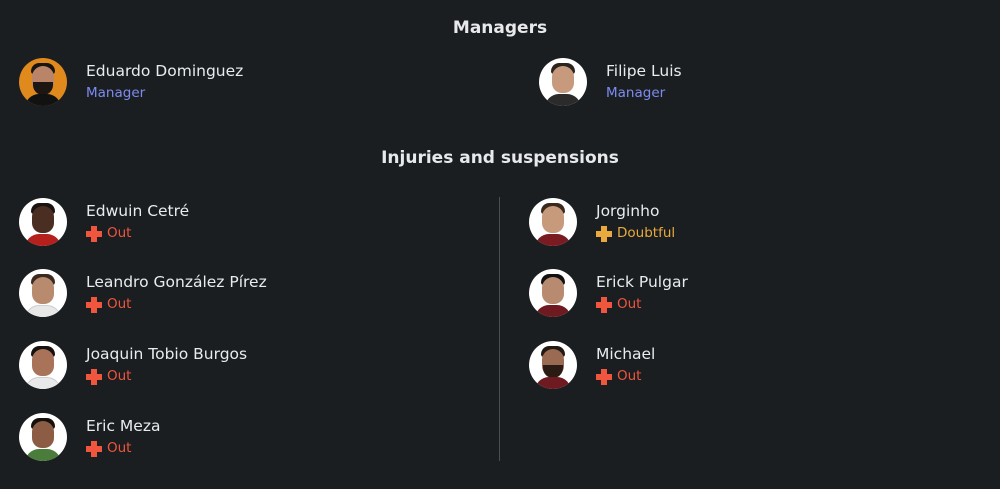 The width and height of the screenshot is (1000, 489). What do you see at coordinates (642, 282) in the screenshot?
I see `player-name: Erick Pulgar` at bounding box center [642, 282].